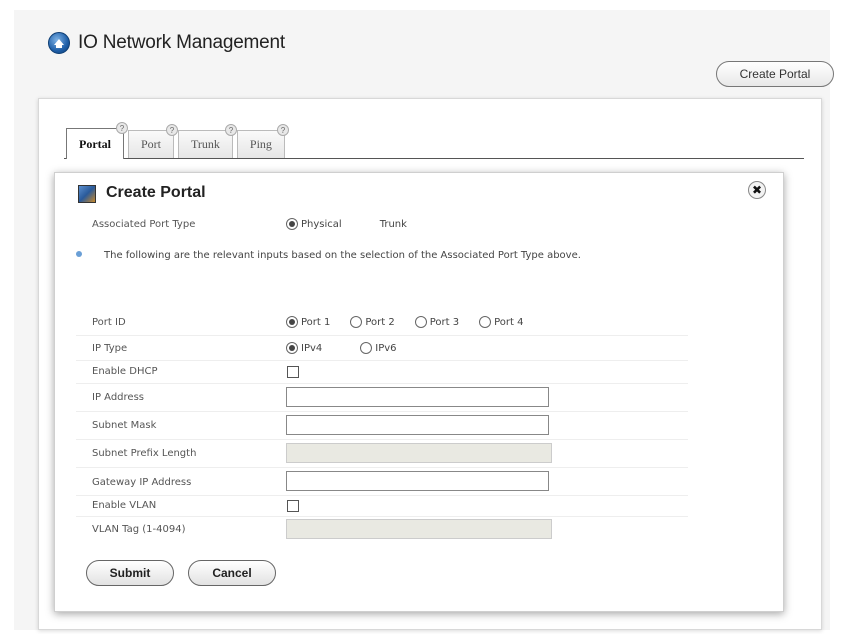 The height and width of the screenshot is (634, 843). Describe the element at coordinates (156, 192) in the screenshot. I see `dialog-title: Create Portal` at that location.